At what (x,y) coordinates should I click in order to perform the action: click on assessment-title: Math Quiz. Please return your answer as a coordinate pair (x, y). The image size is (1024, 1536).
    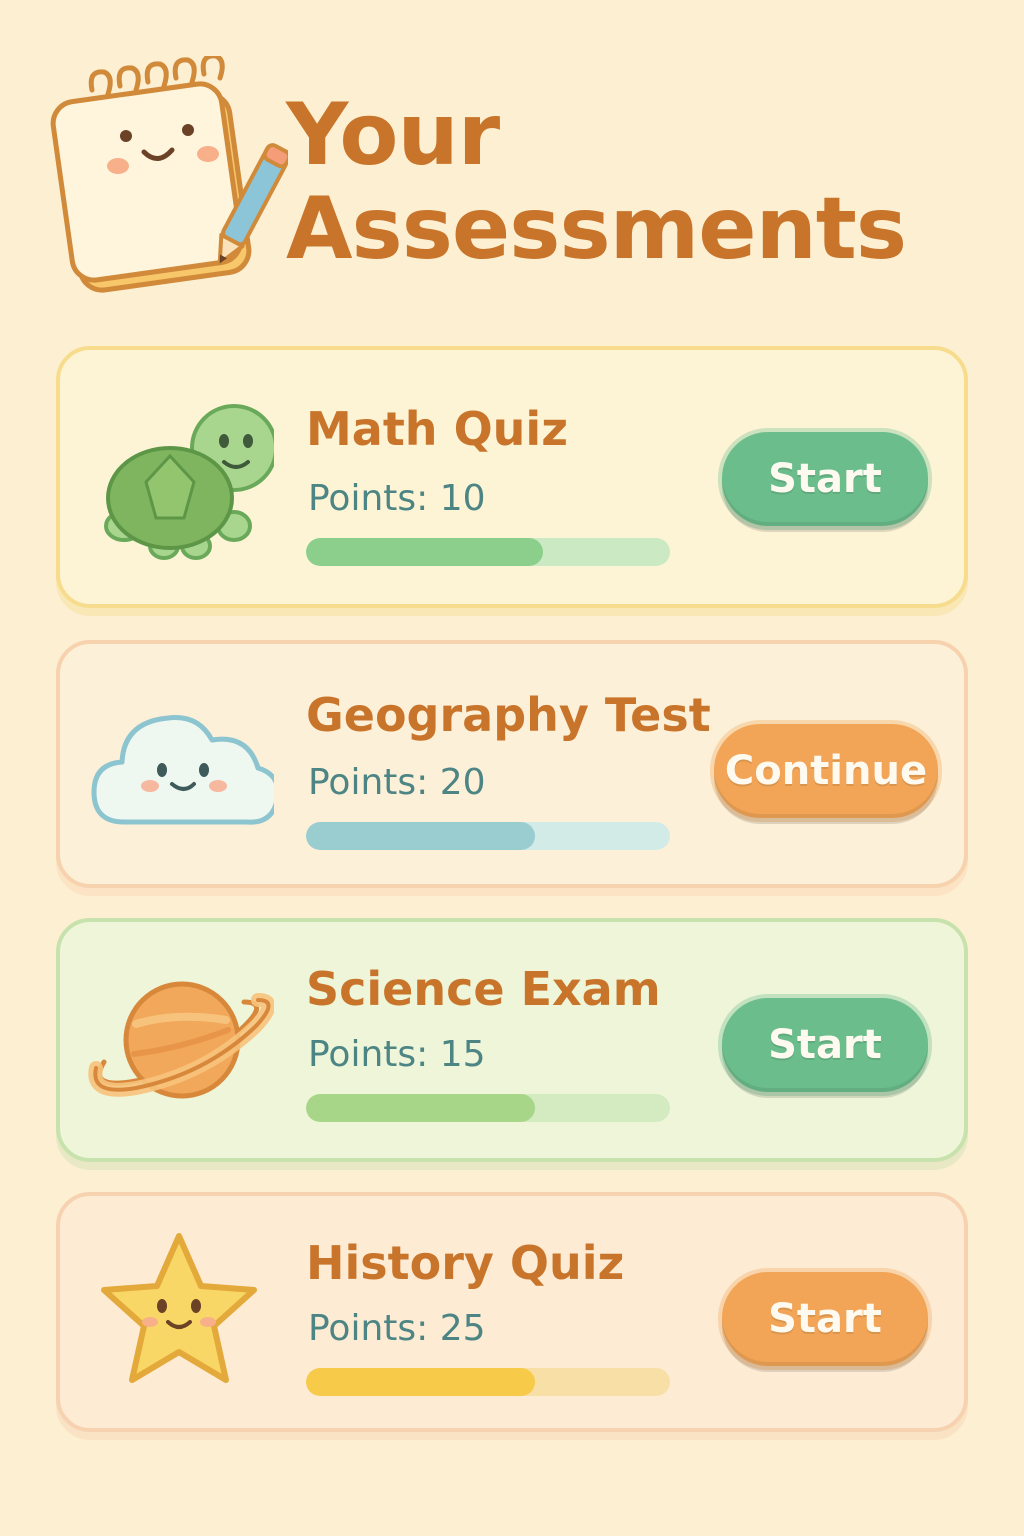
    Looking at the image, I should click on (437, 429).